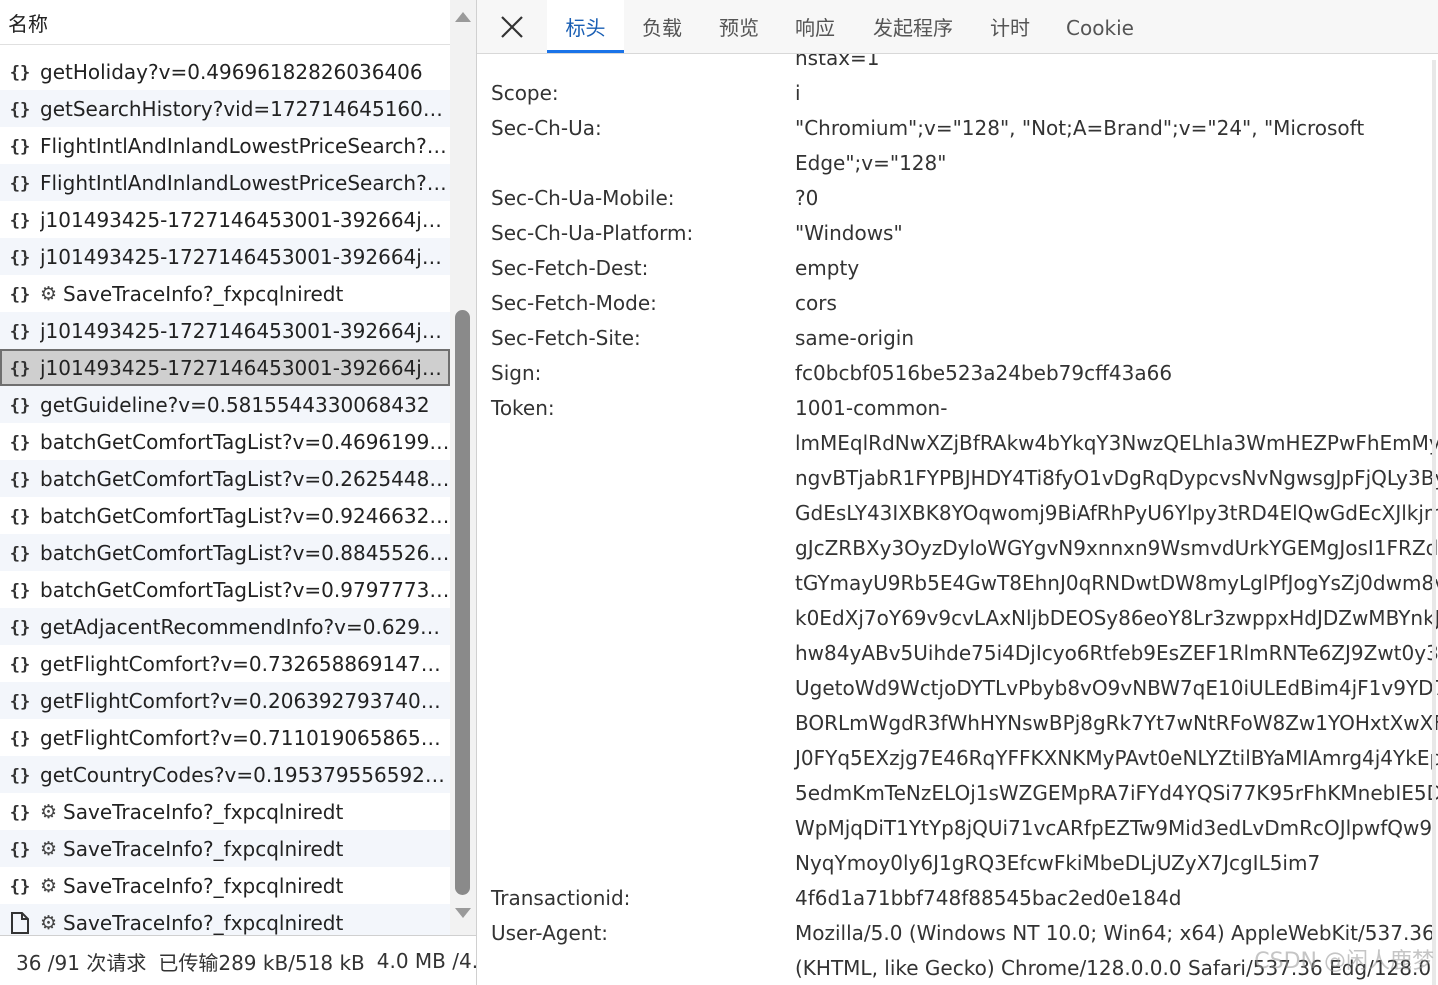  What do you see at coordinates (516, 373) in the screenshot?
I see `header-key: Sign:` at bounding box center [516, 373].